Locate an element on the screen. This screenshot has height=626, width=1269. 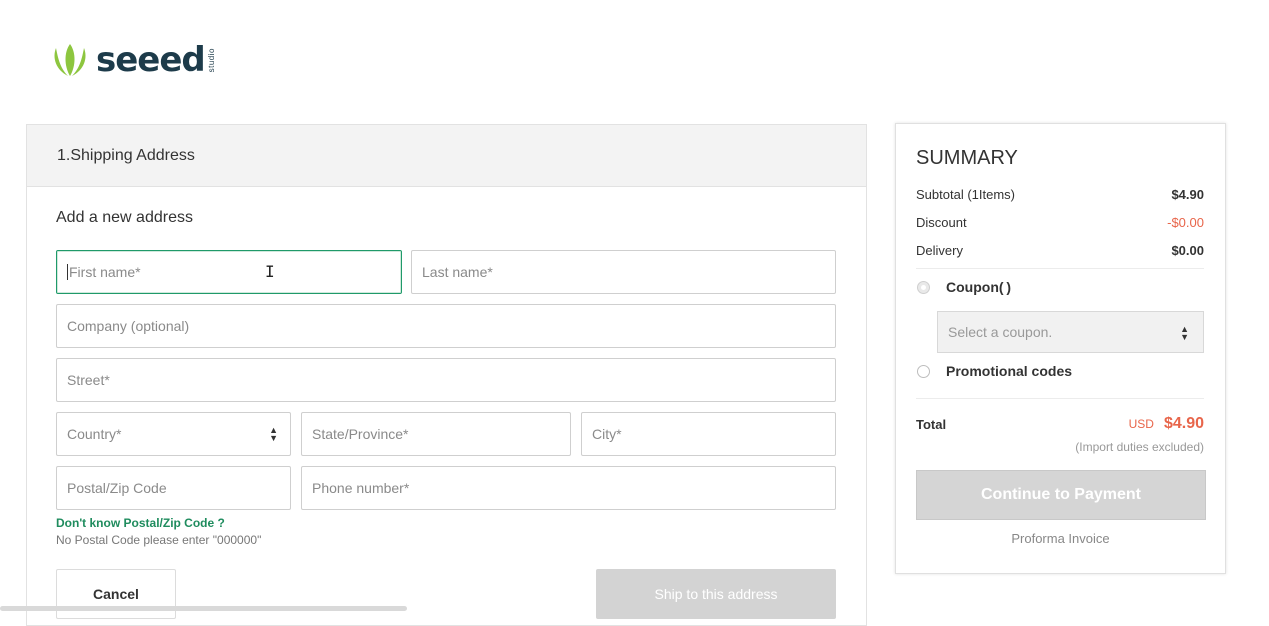
promo-radio is located at coordinates (923, 371).